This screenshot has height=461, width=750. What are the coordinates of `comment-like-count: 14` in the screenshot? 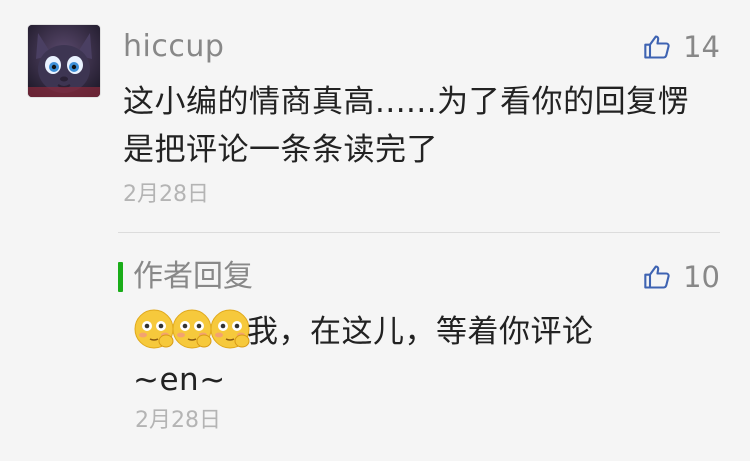 It's located at (701, 47).